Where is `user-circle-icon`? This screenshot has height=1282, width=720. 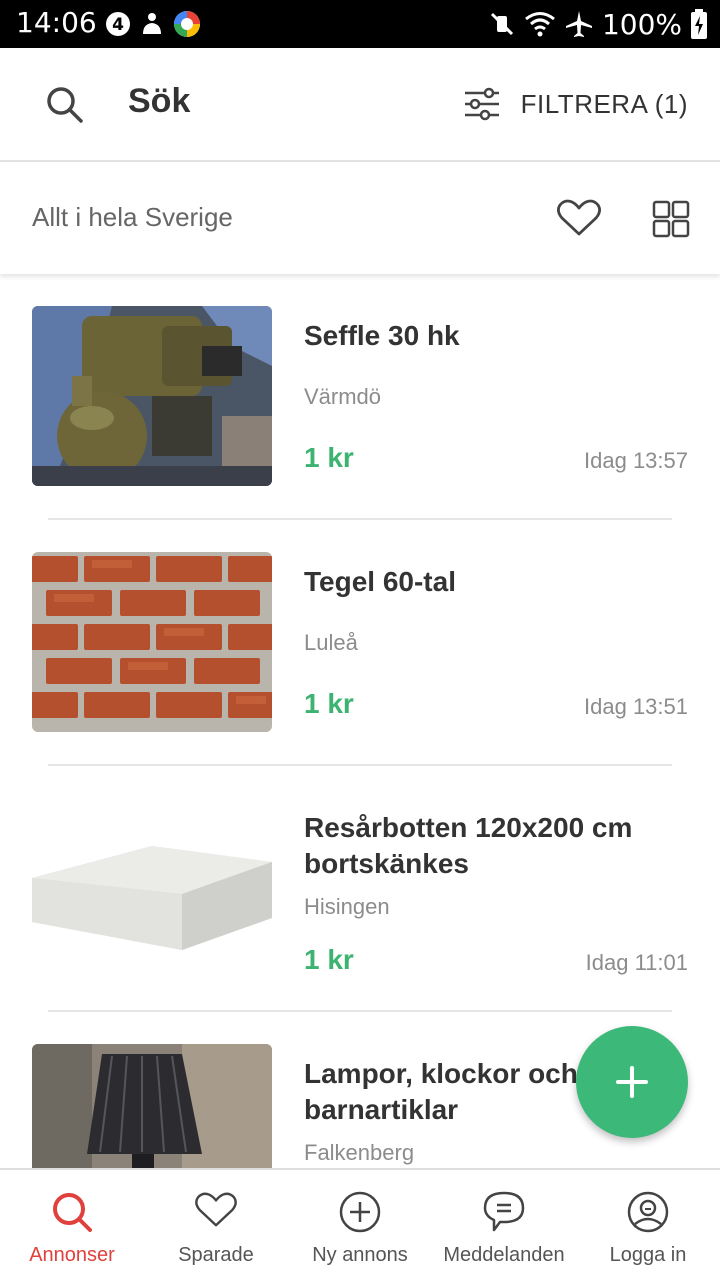
user-circle-icon is located at coordinates (648, 1212).